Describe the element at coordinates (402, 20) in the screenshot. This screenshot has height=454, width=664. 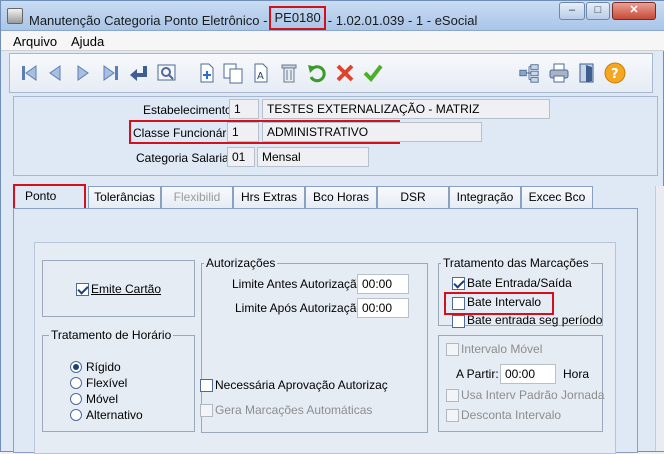
I see `window-title-suffix: - 1.02.01.039 - 1 - eSocial` at that location.